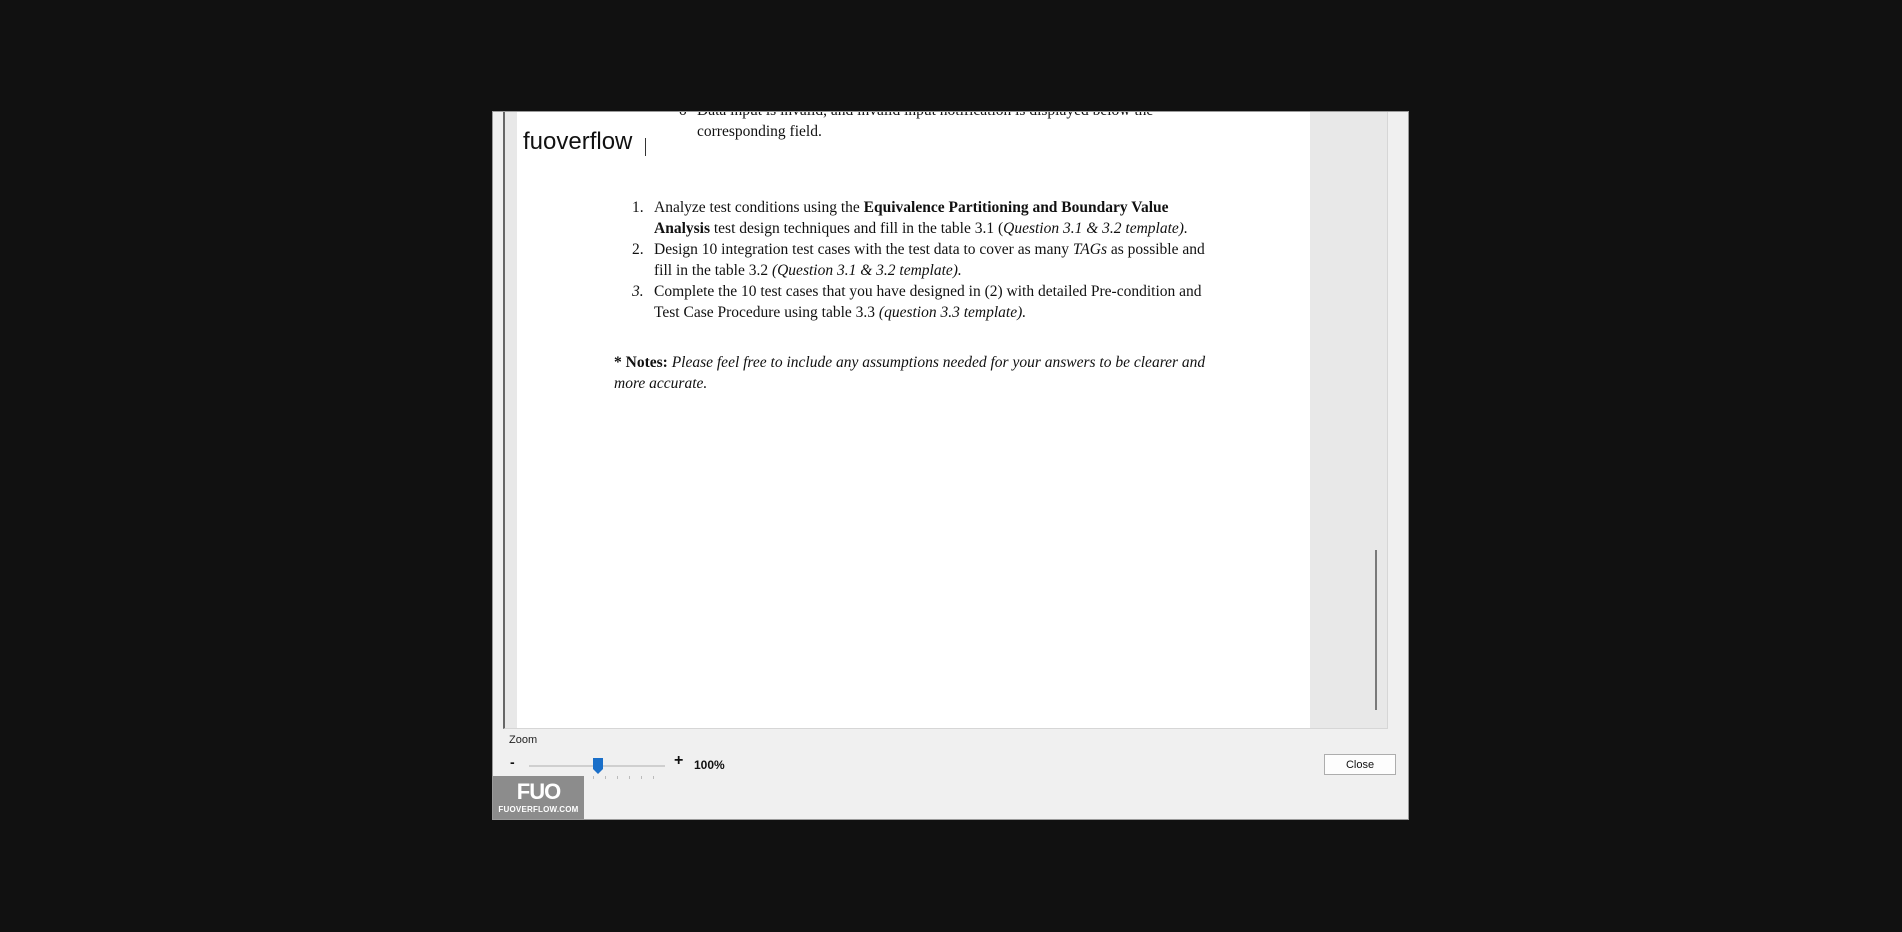 This screenshot has width=1902, height=932. What do you see at coordinates (759, 207) in the screenshot?
I see `task-text: Analyze test conditions using the` at bounding box center [759, 207].